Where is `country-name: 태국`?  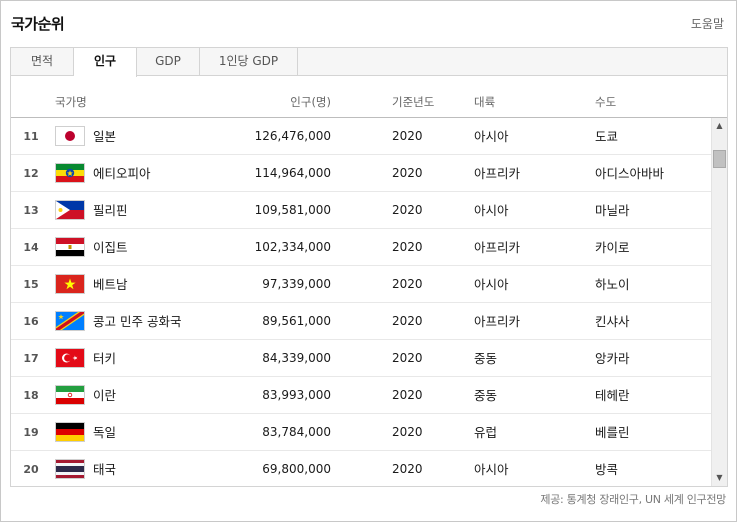
country-name: 태국 is located at coordinates (104, 468).